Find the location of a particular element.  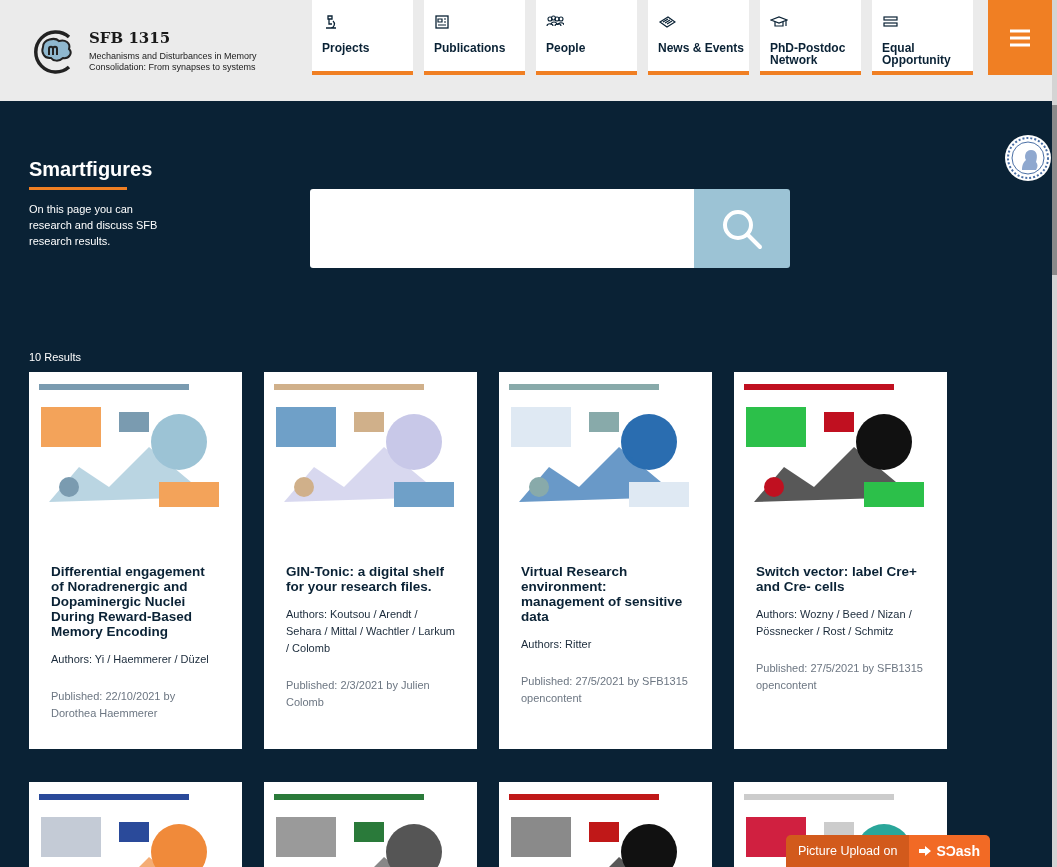

menu-icon is located at coordinates (1020, 37).